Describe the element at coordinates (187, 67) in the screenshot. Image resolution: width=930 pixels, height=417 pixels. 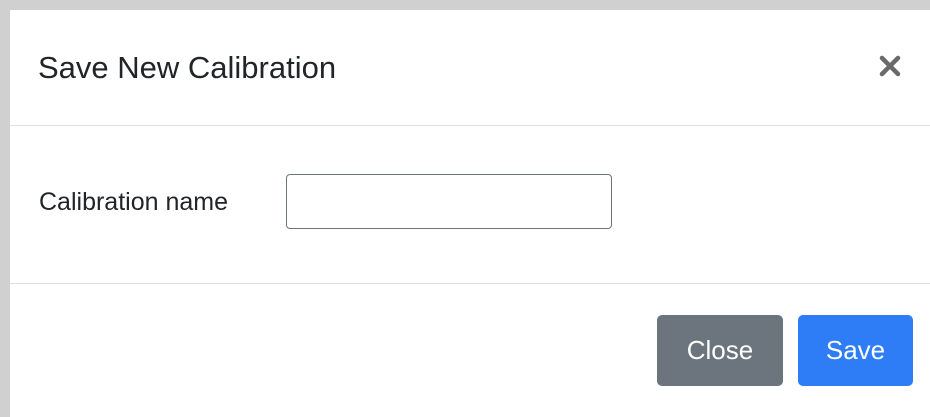
I see `modal-title: Save New Calibration` at that location.